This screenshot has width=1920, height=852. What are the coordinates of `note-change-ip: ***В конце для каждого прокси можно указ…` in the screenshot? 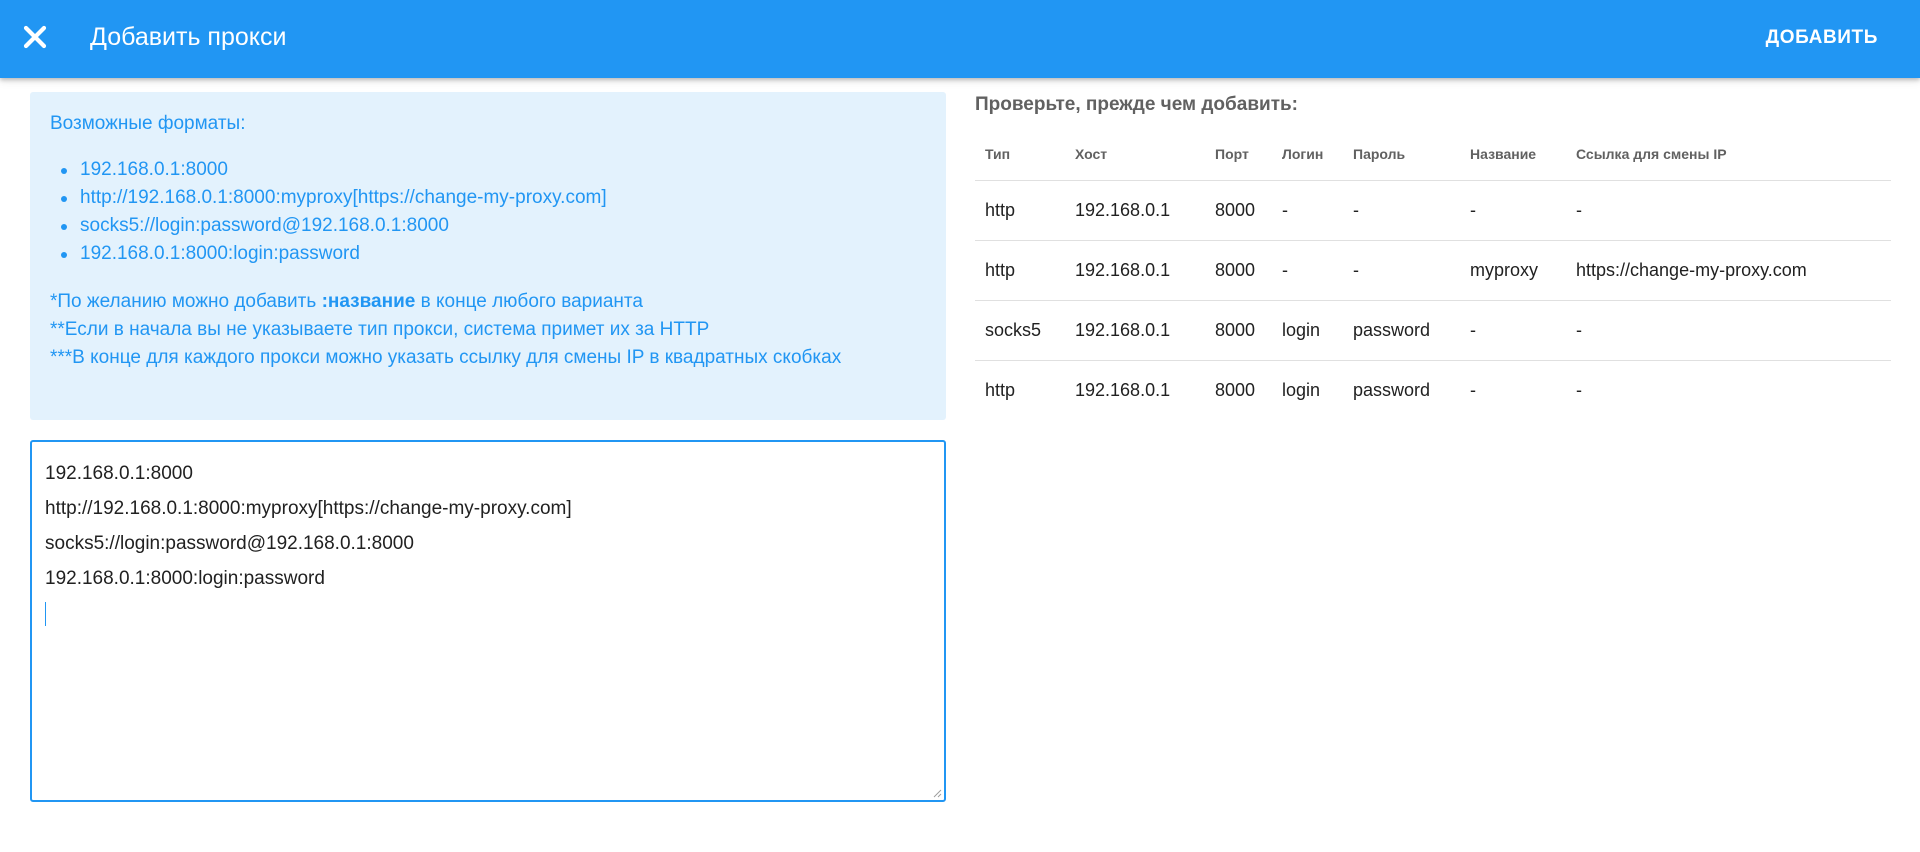 It's located at (446, 357).